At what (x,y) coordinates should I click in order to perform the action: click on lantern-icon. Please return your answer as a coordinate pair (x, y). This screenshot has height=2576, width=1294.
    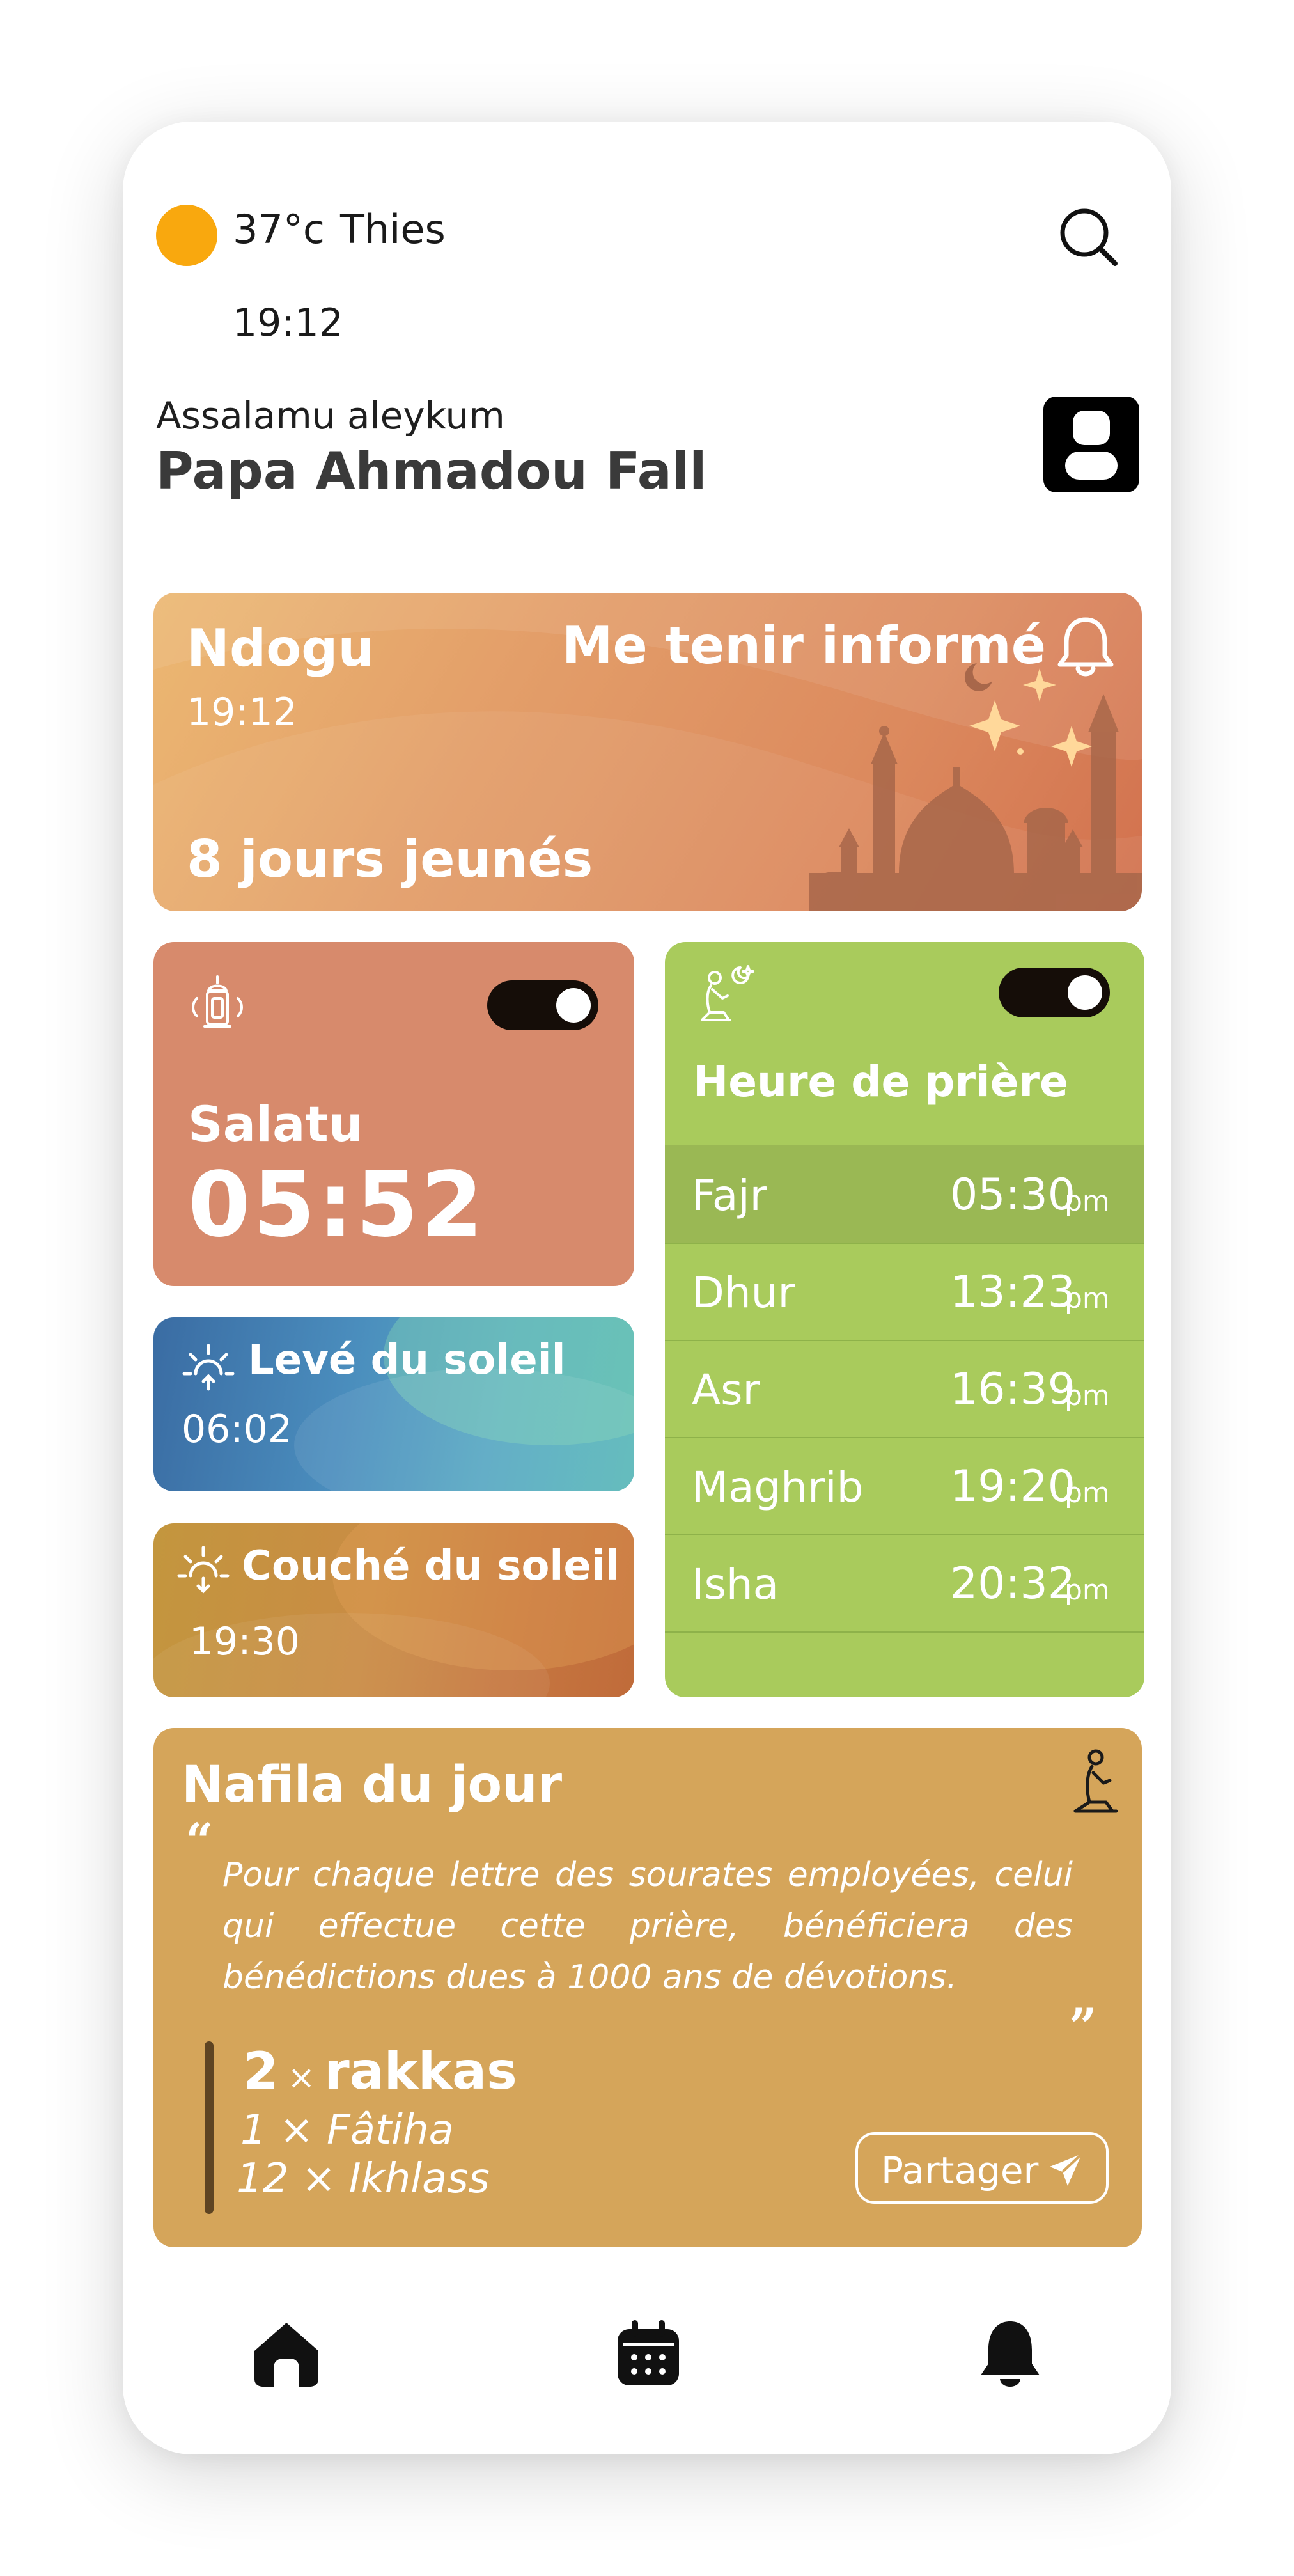
    Looking at the image, I should click on (217, 1001).